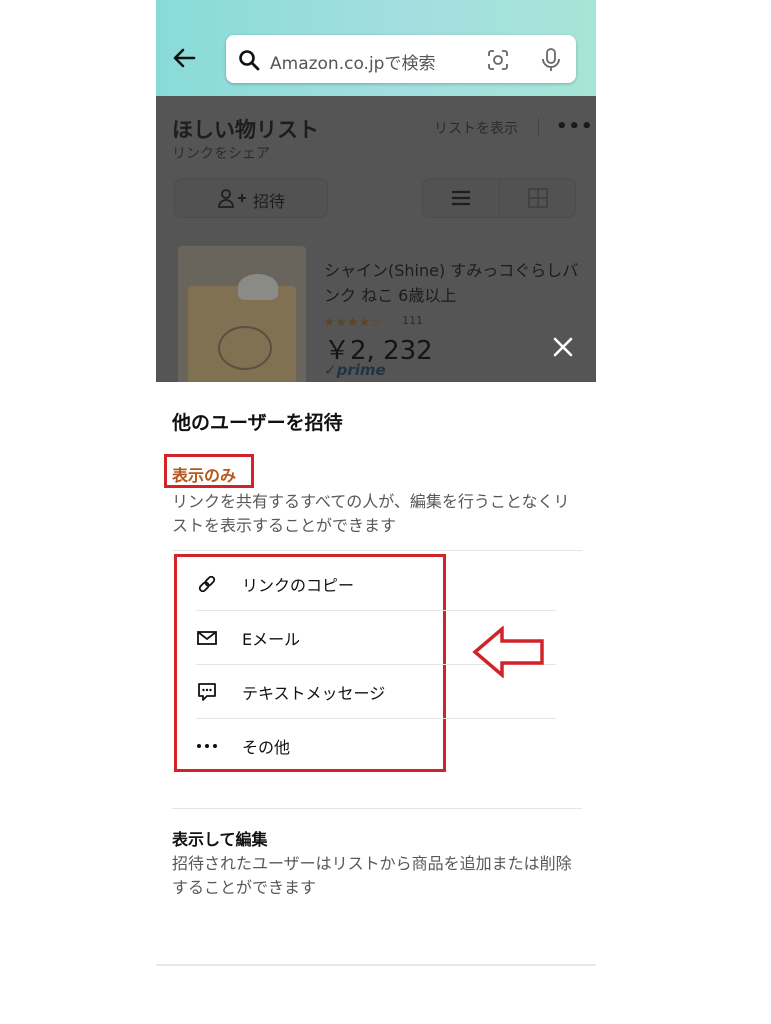 The width and height of the screenshot is (771, 1024). What do you see at coordinates (298, 585) in the screenshot?
I see `option-label: リンクのコピー` at bounding box center [298, 585].